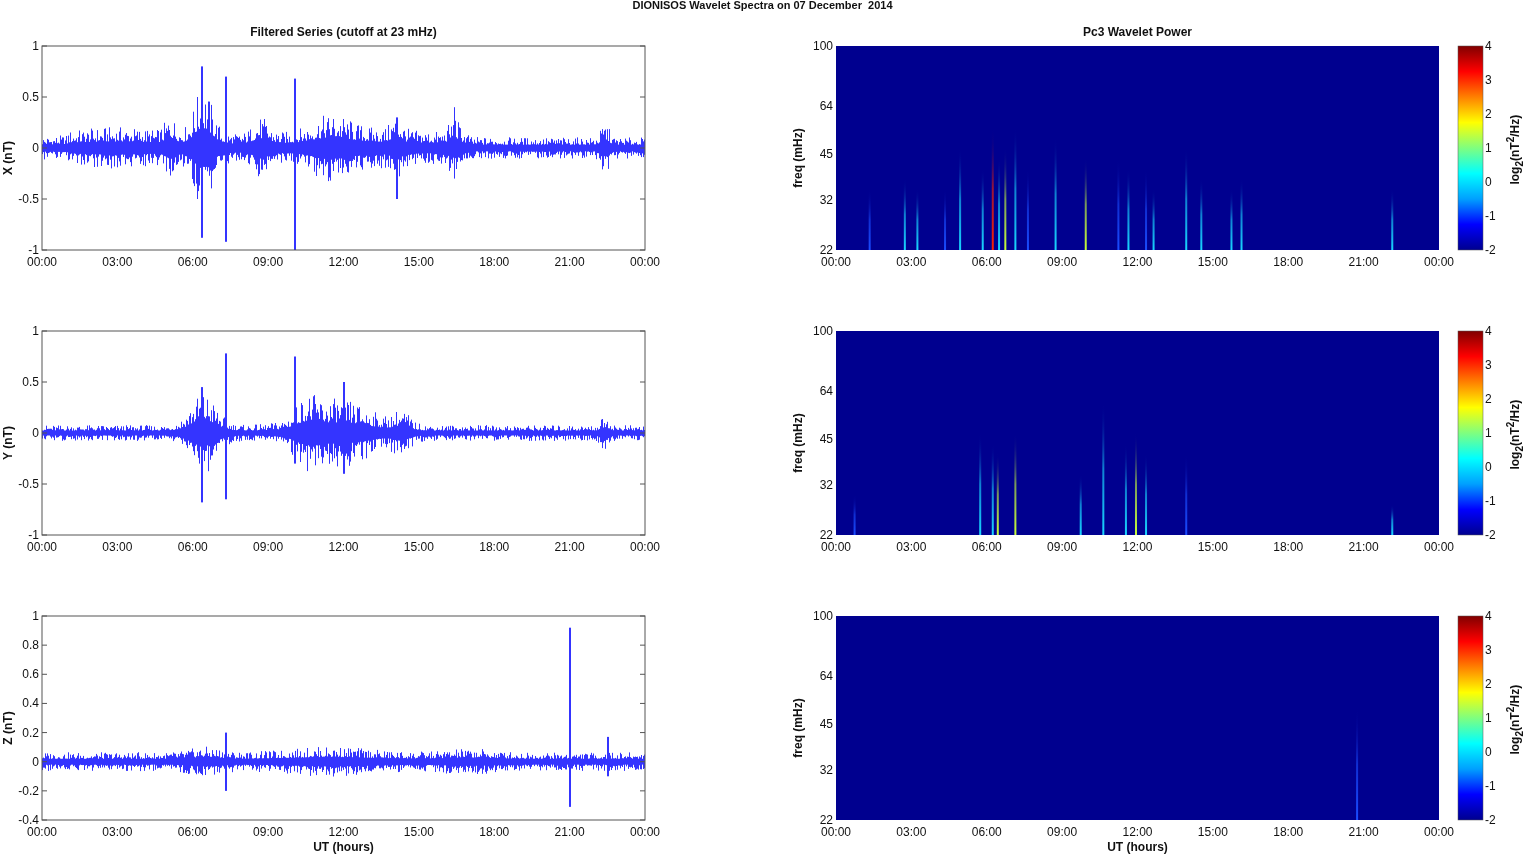  What do you see at coordinates (1137, 31) in the screenshot?
I see `plot-title: Pc3 Wavelet Power` at bounding box center [1137, 31].